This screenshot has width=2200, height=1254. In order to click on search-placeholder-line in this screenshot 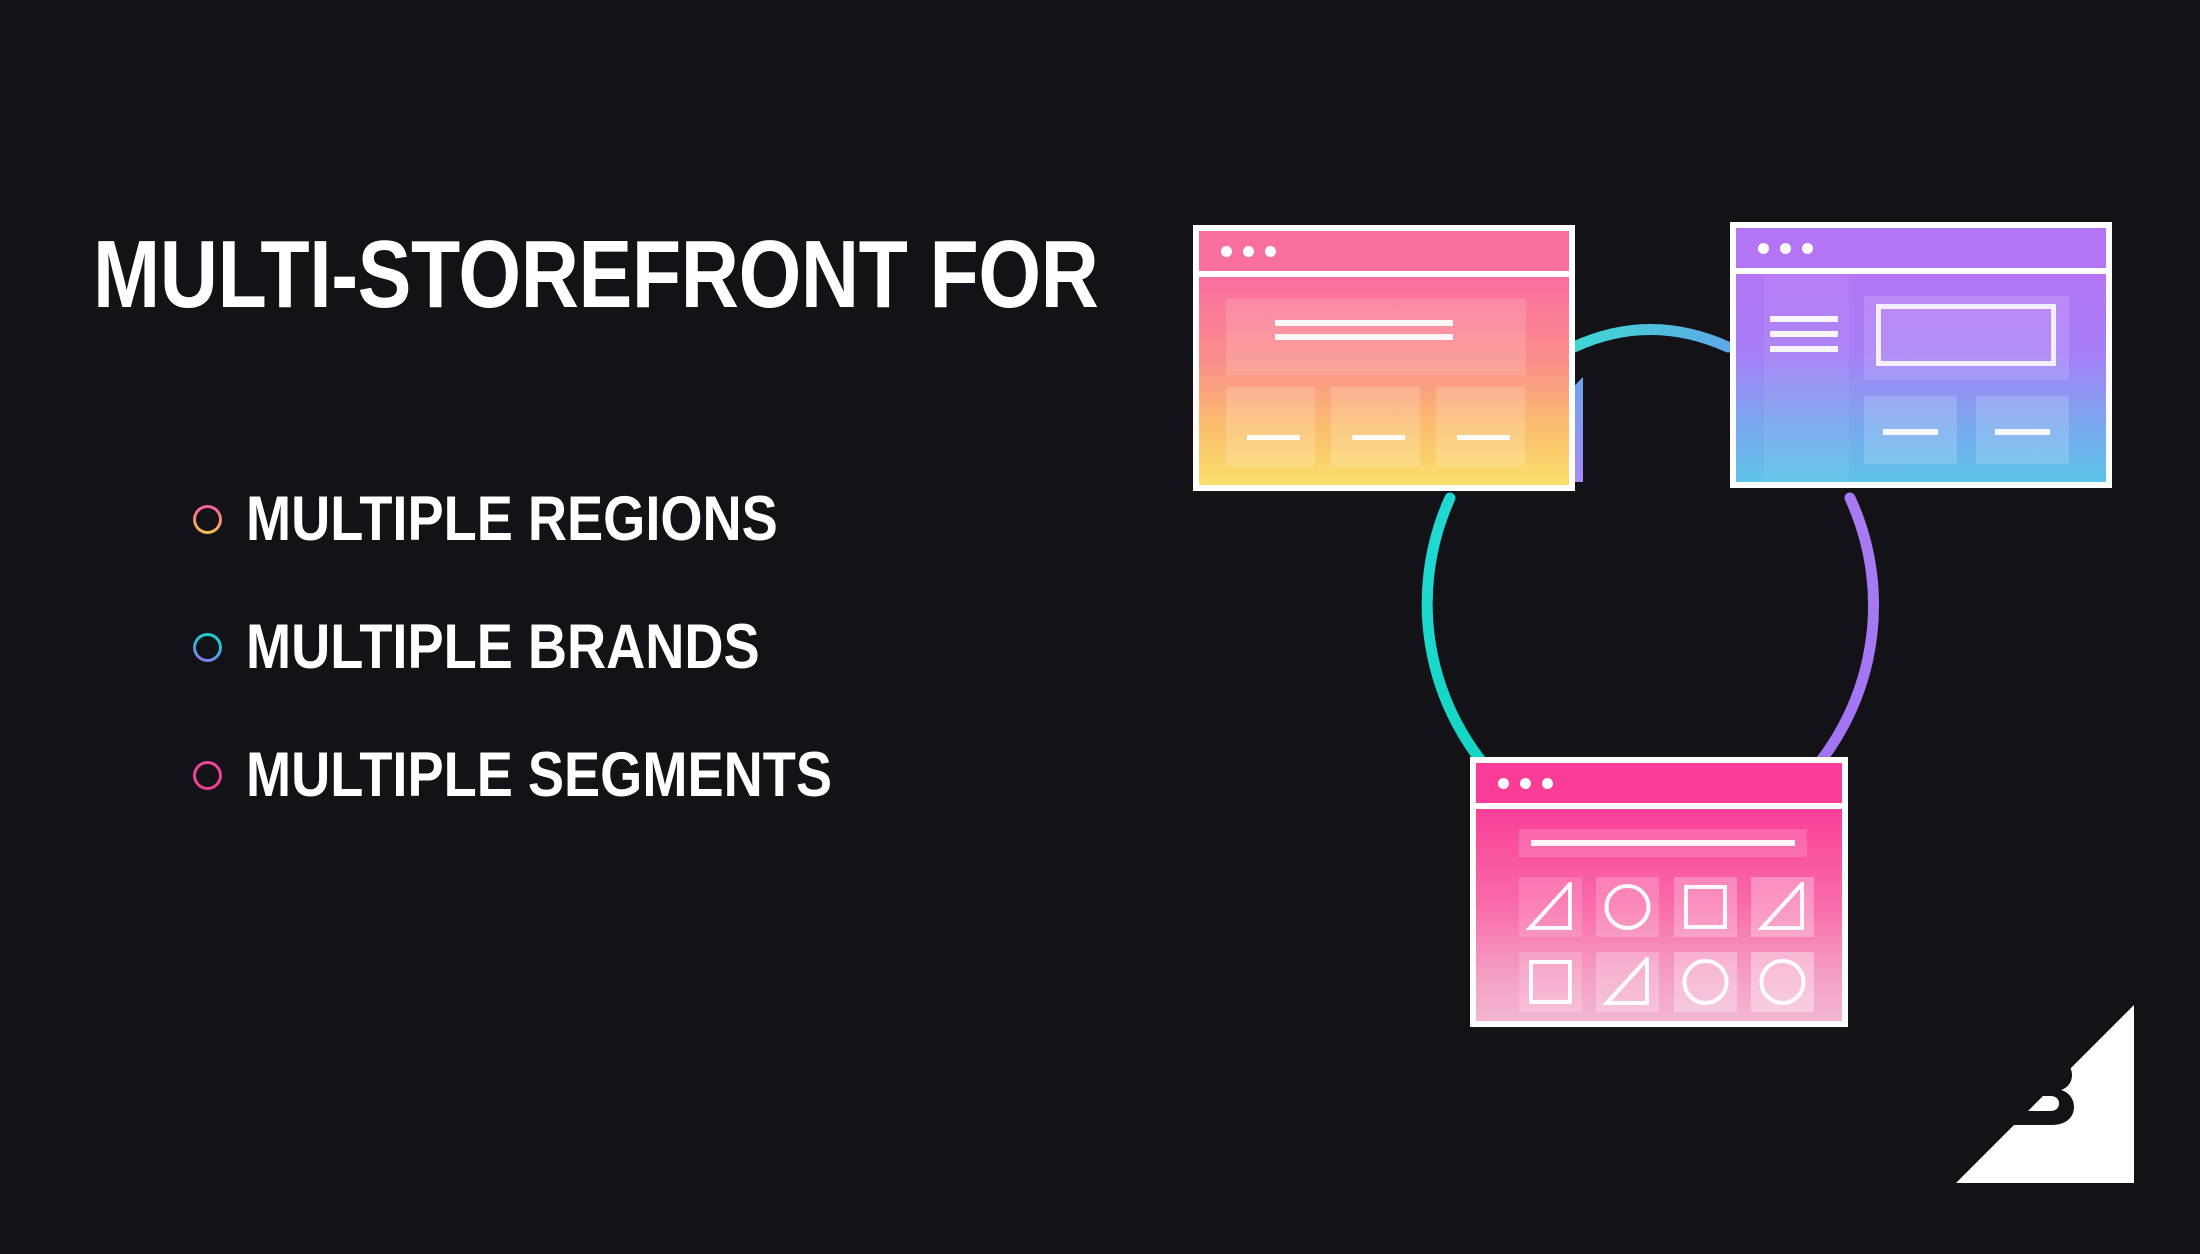, I will do `click(1663, 843)`.